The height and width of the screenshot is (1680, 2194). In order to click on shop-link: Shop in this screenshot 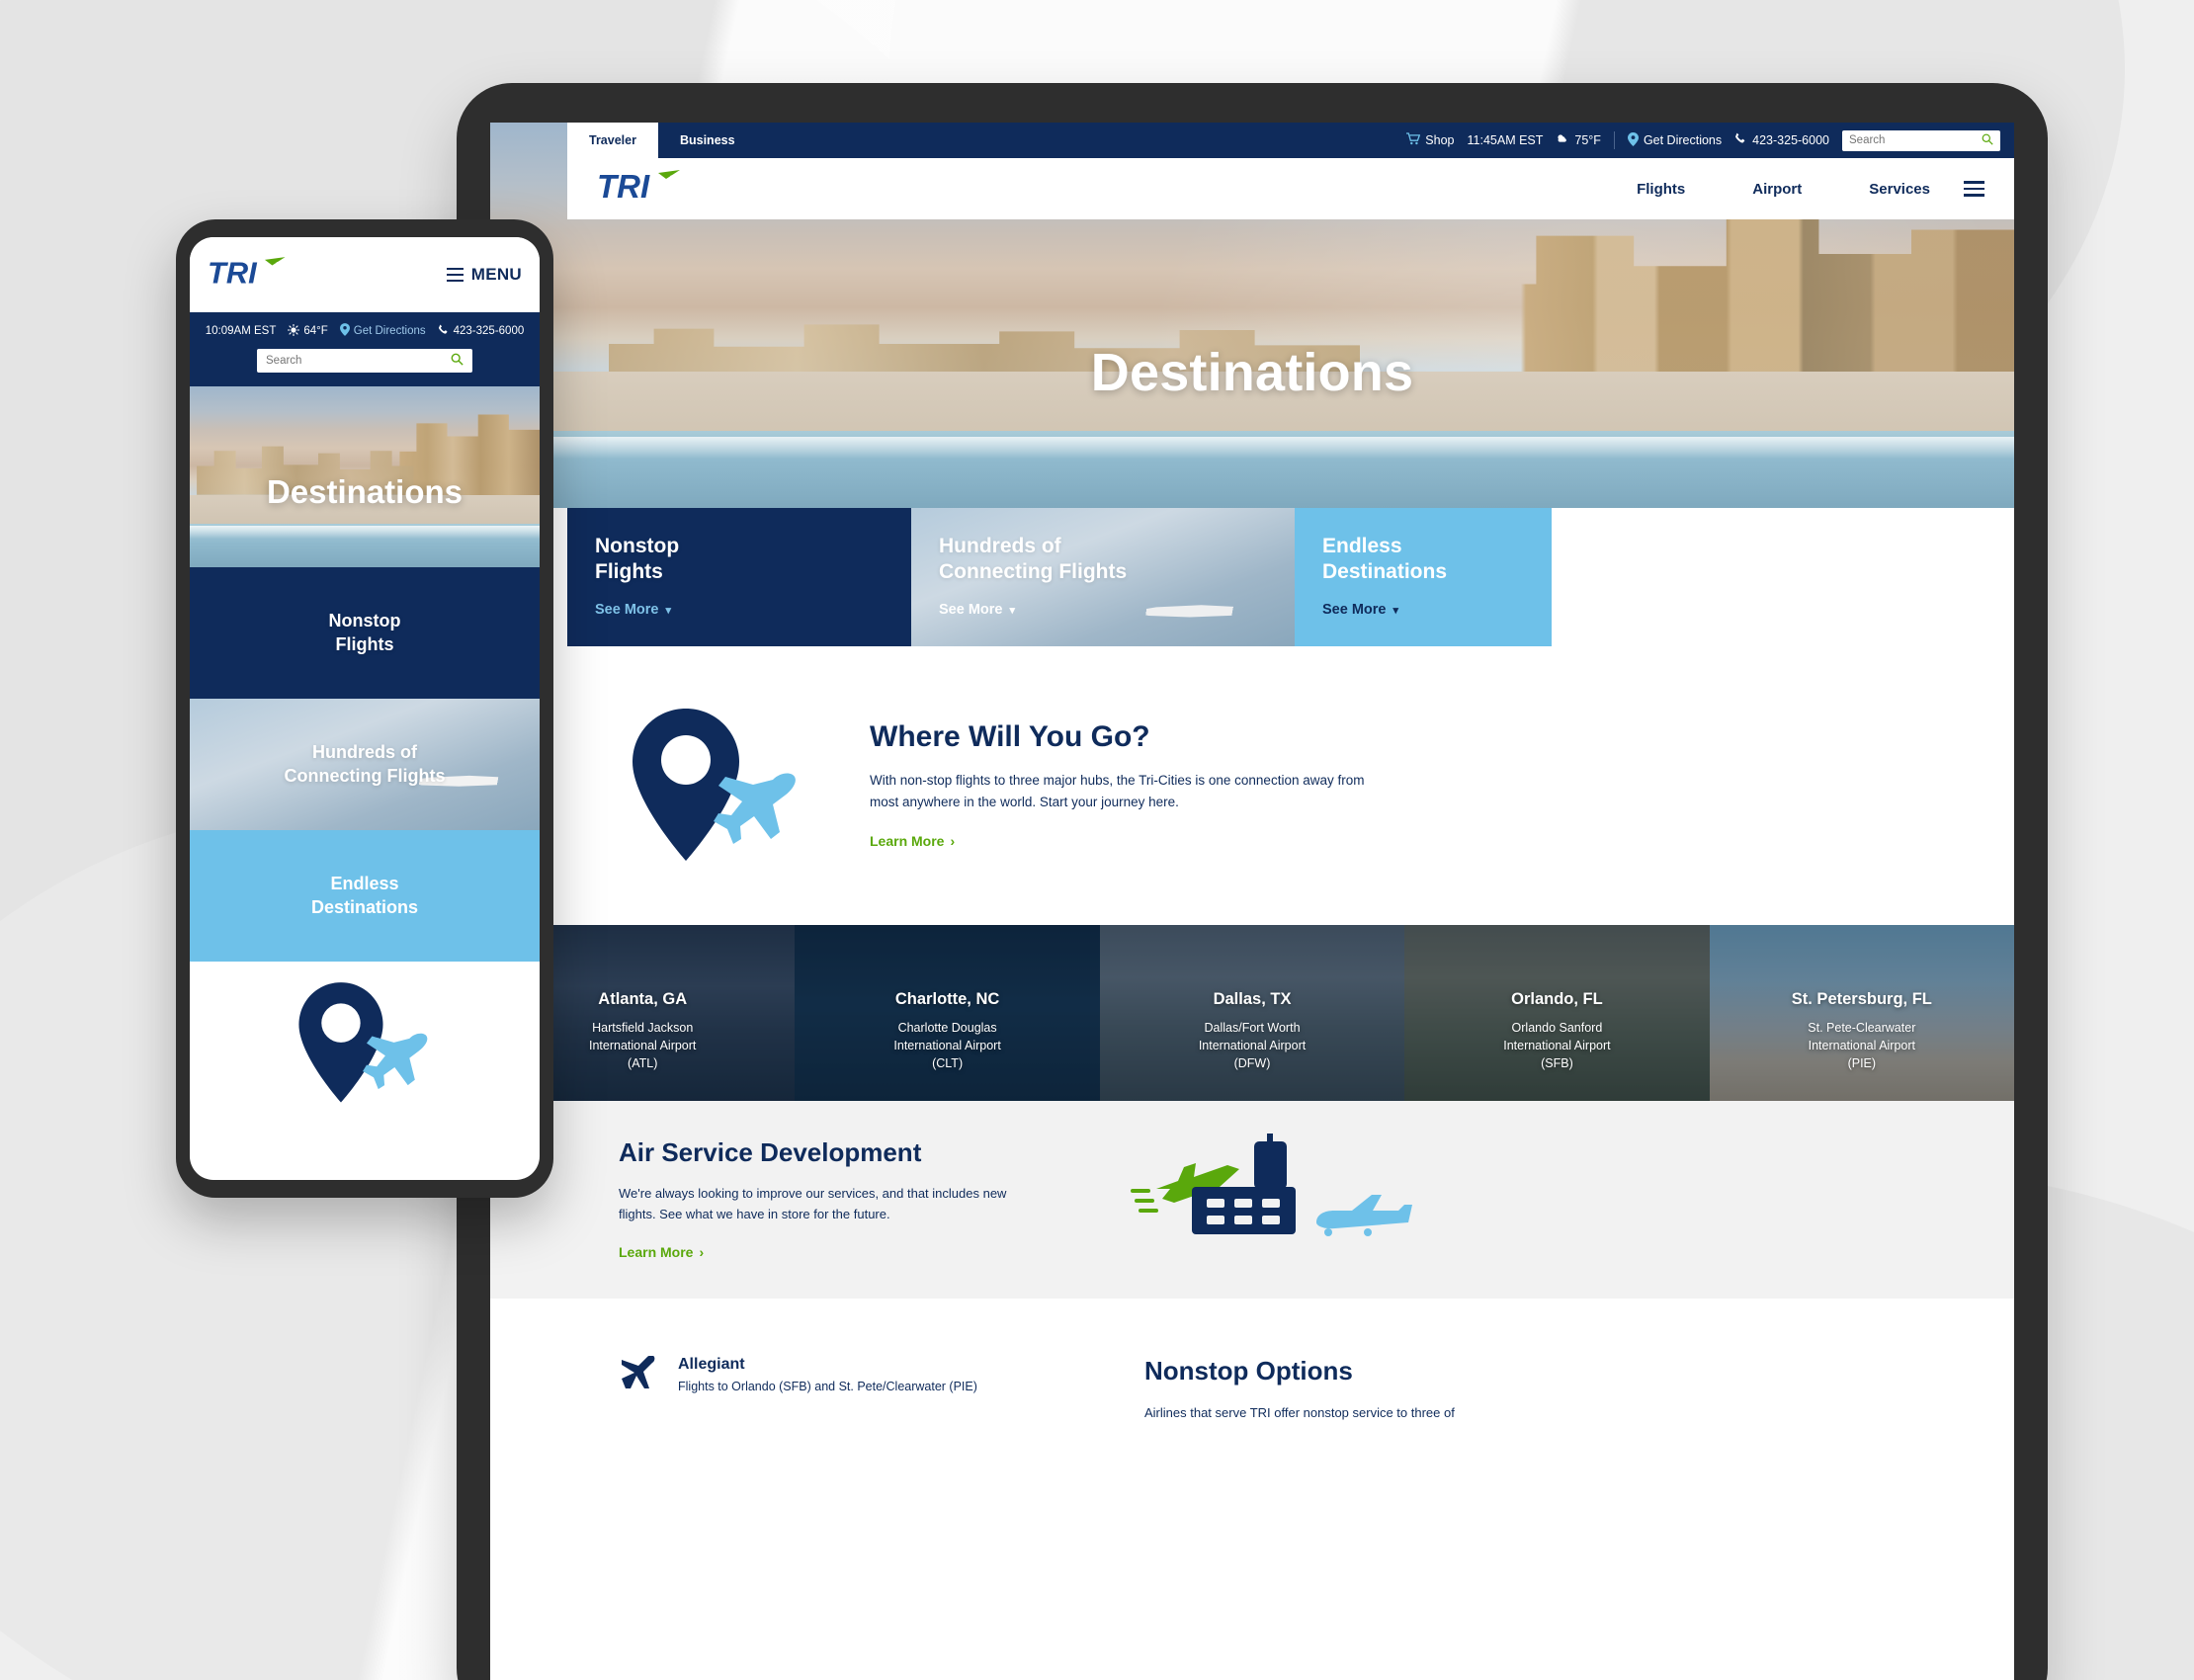, I will do `click(1430, 140)`.